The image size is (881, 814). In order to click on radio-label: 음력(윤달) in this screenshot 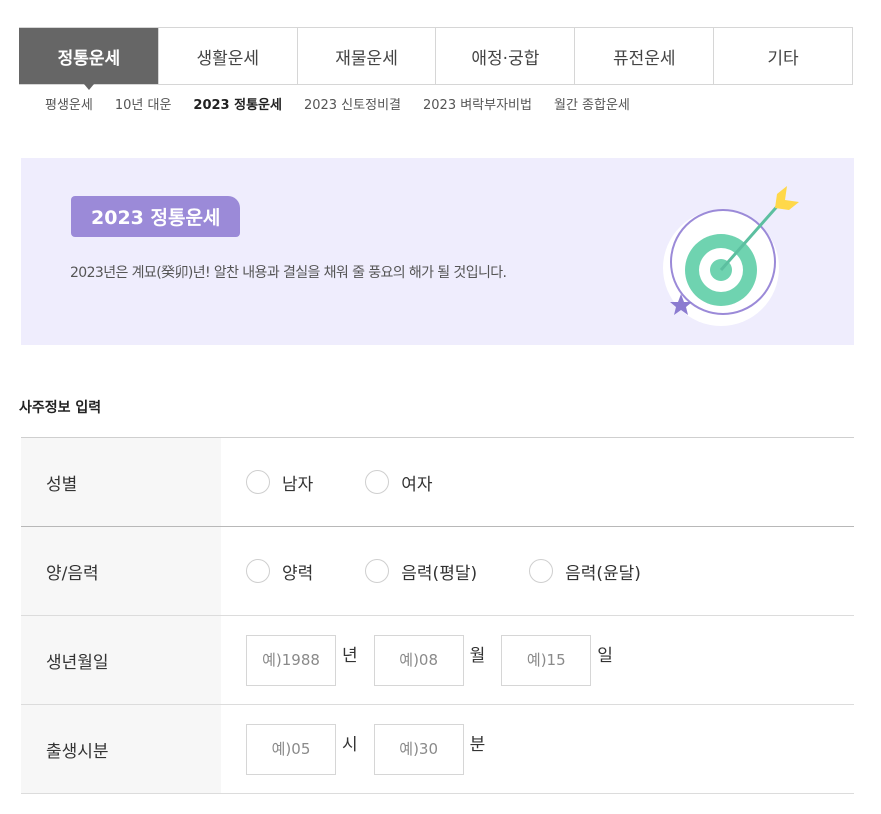, I will do `click(603, 573)`.